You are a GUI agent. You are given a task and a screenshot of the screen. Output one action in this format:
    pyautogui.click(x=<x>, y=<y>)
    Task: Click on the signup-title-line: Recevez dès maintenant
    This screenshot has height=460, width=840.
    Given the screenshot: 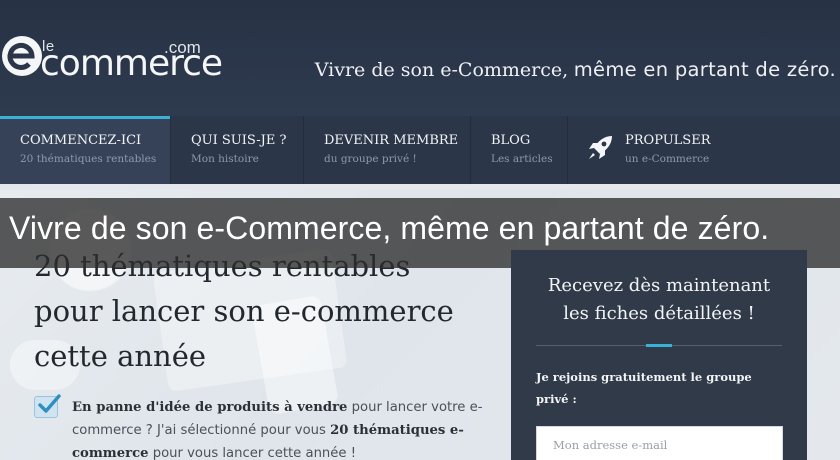 What is the action you would take?
    pyautogui.click(x=659, y=285)
    